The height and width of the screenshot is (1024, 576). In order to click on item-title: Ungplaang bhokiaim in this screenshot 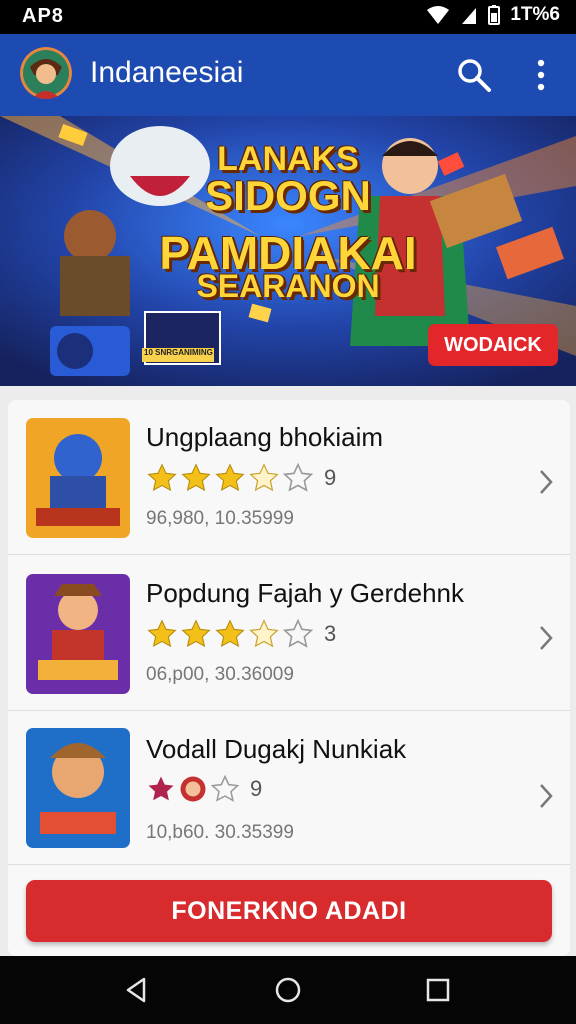, I will do `click(265, 437)`.